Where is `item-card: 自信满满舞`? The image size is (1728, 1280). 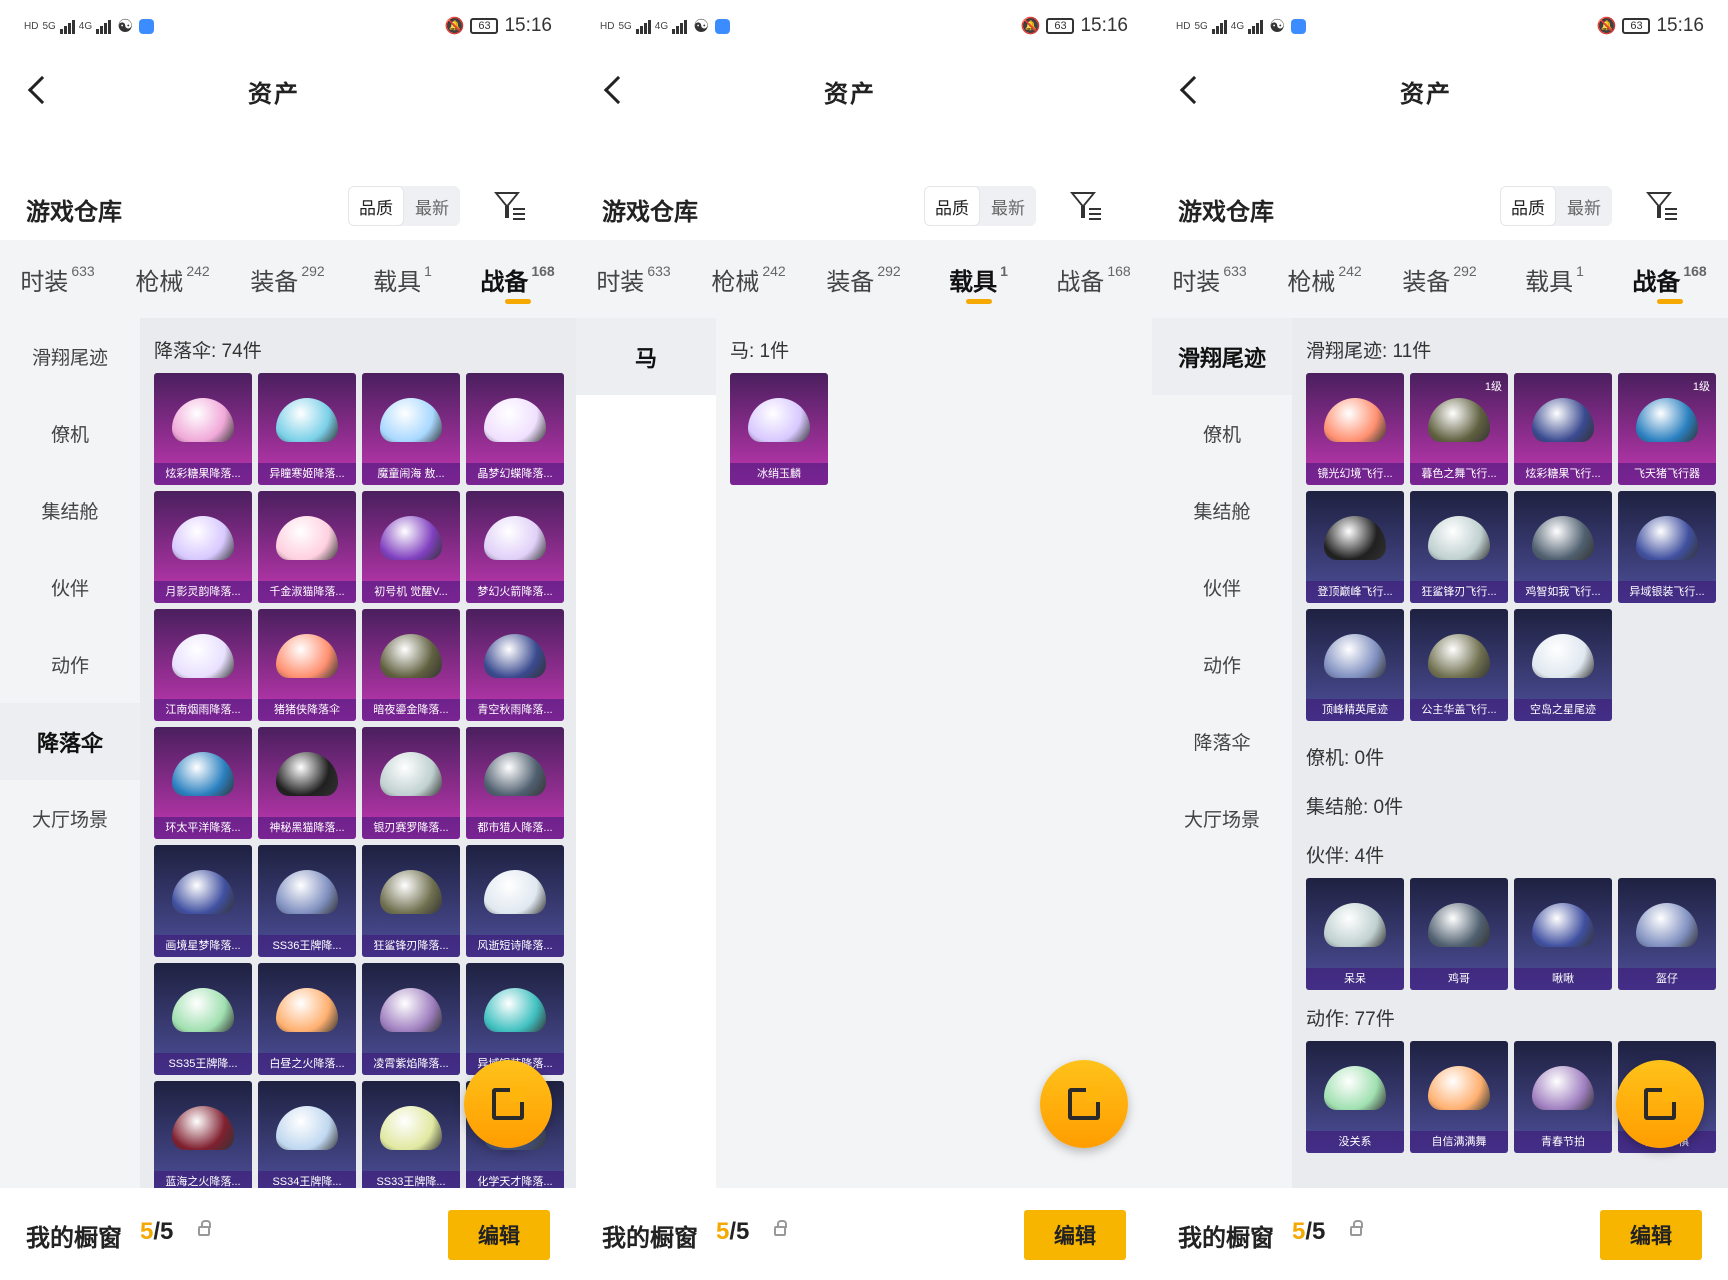 item-card: 自信满满舞 is located at coordinates (1459, 1097).